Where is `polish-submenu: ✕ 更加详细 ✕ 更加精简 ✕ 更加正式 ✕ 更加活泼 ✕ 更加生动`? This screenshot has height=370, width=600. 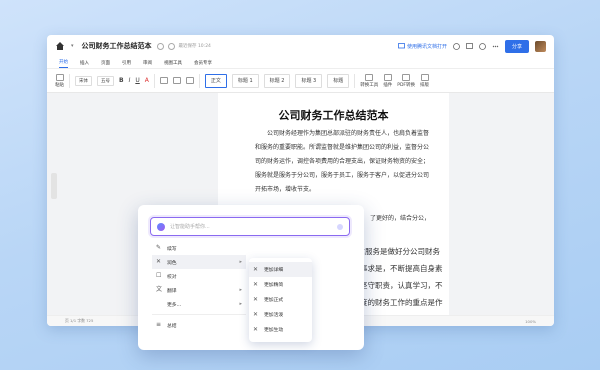 polish-submenu: ✕ 更加详细 ✕ 更加精简 ✕ 更加正式 ✕ 更加活泼 ✕ 更加生动 is located at coordinates (280, 300).